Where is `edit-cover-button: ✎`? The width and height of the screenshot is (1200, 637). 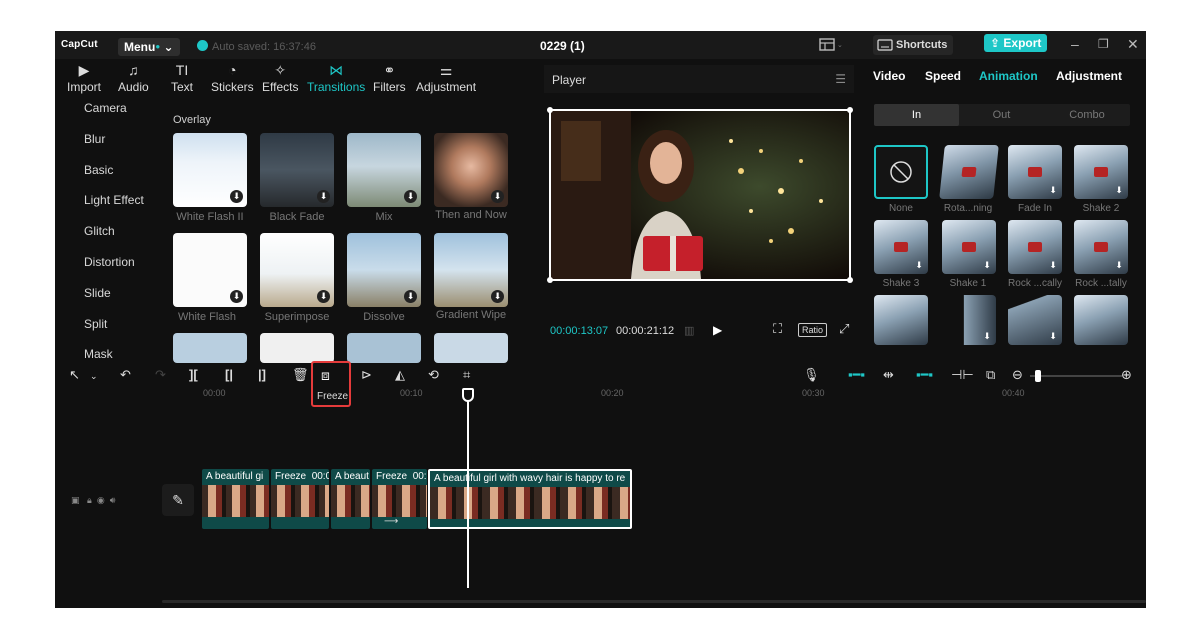 edit-cover-button: ✎ is located at coordinates (178, 500).